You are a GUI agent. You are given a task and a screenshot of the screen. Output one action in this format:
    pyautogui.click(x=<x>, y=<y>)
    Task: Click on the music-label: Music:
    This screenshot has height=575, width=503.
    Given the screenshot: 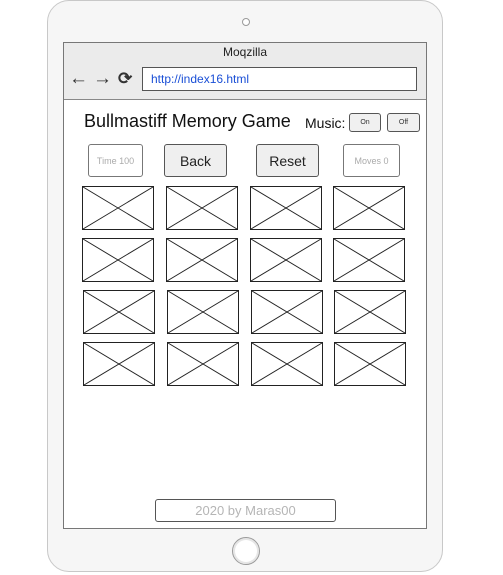 What is the action you would take?
    pyautogui.click(x=325, y=123)
    